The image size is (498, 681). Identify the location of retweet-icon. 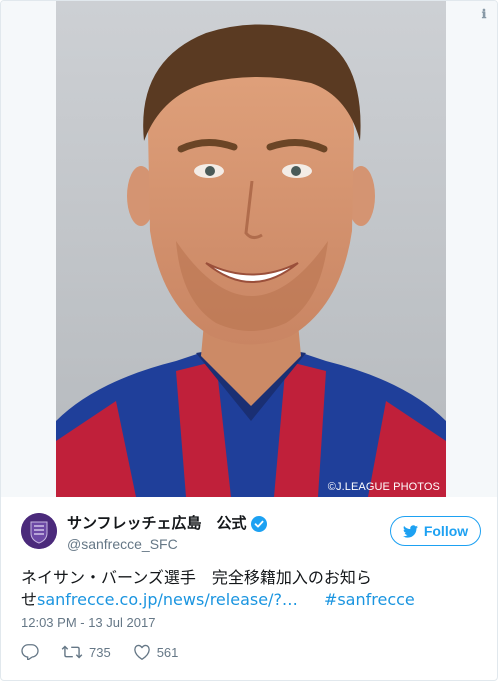
(72, 652).